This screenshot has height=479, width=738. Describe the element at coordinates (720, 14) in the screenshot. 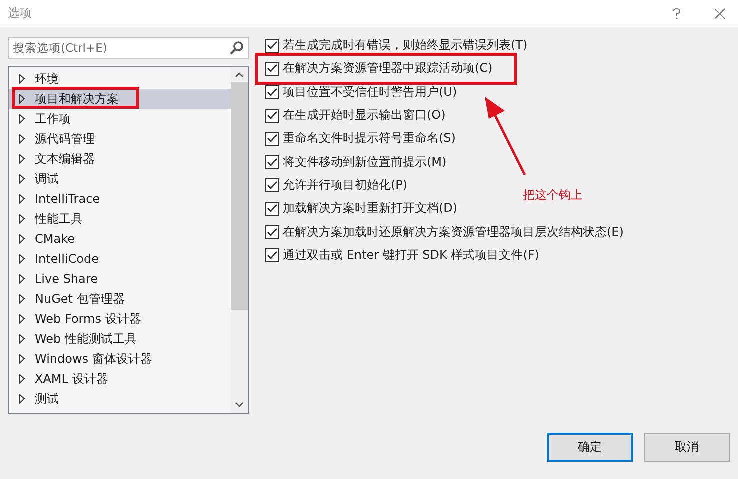

I see `close-icon` at that location.